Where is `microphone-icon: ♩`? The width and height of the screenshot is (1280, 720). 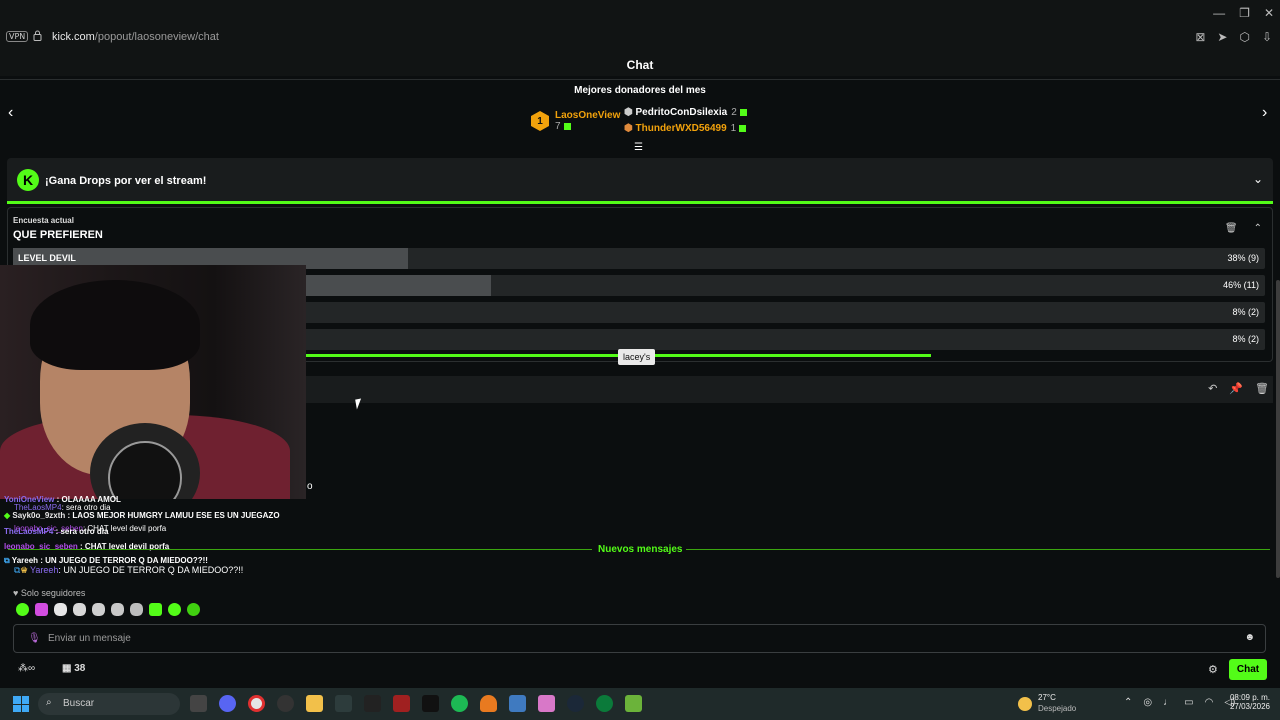
microphone-icon: ♩ is located at coordinates (1168, 702).